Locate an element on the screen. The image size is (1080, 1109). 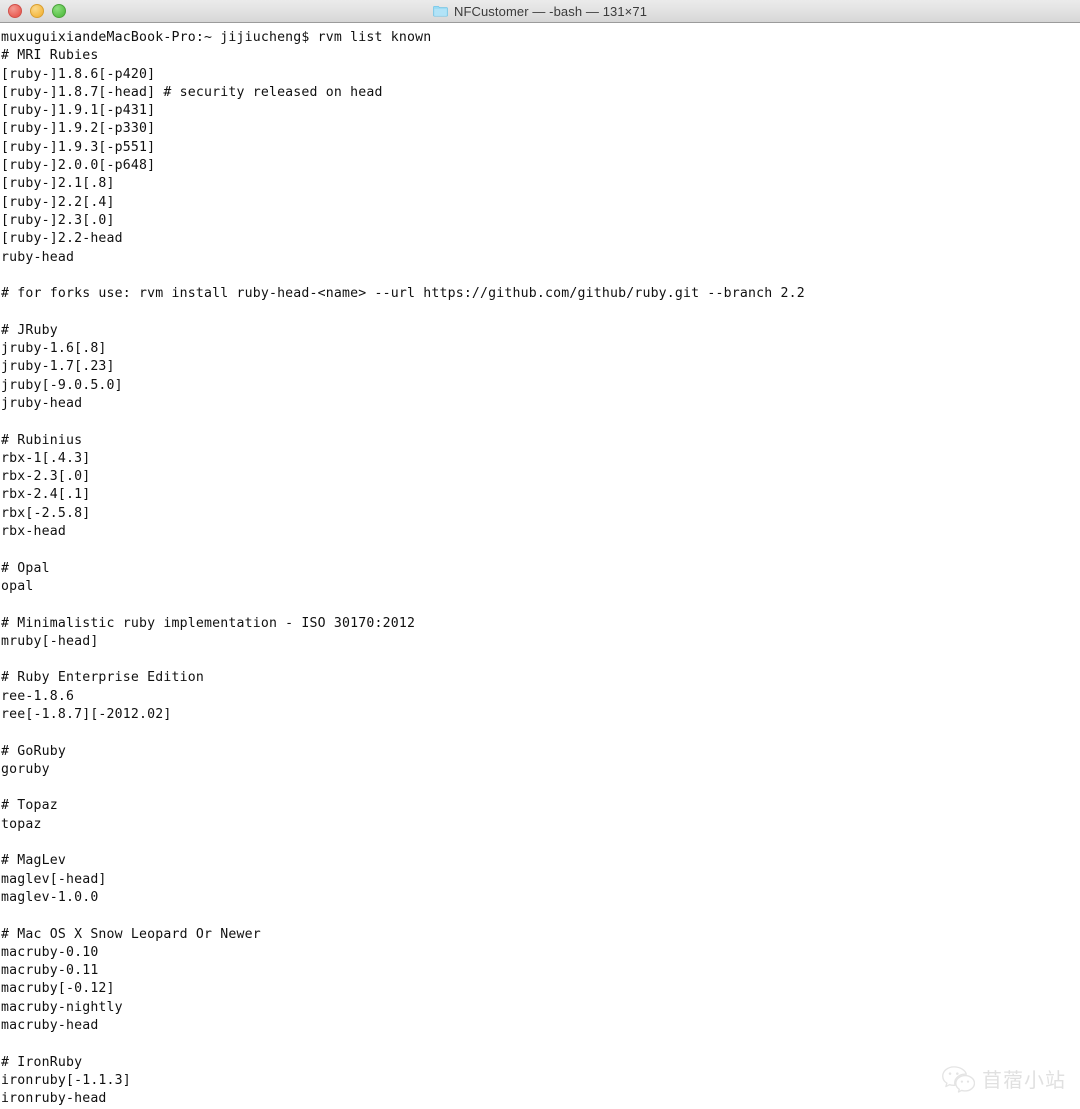
terminal-line: ree[-1.8.7][-2012.02] is located at coordinates (86, 714).